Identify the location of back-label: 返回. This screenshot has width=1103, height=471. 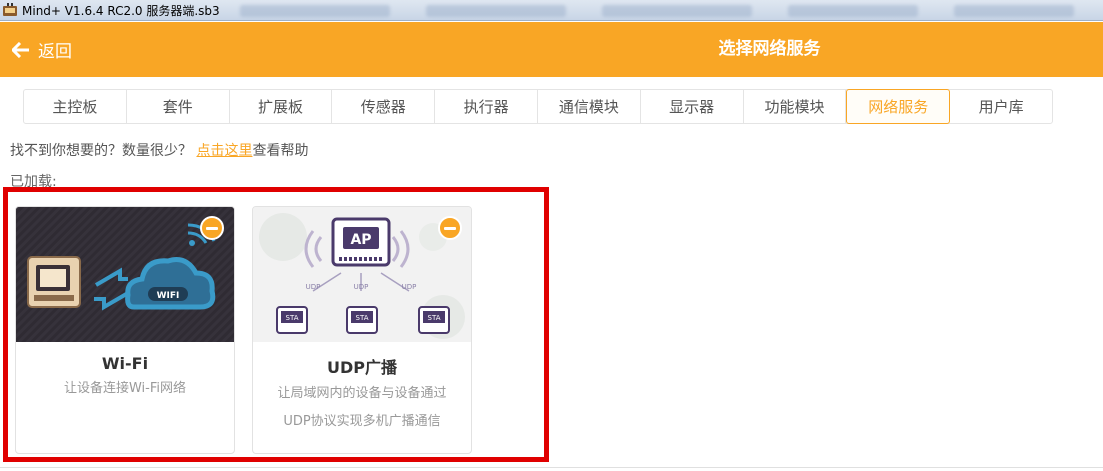
(55, 52).